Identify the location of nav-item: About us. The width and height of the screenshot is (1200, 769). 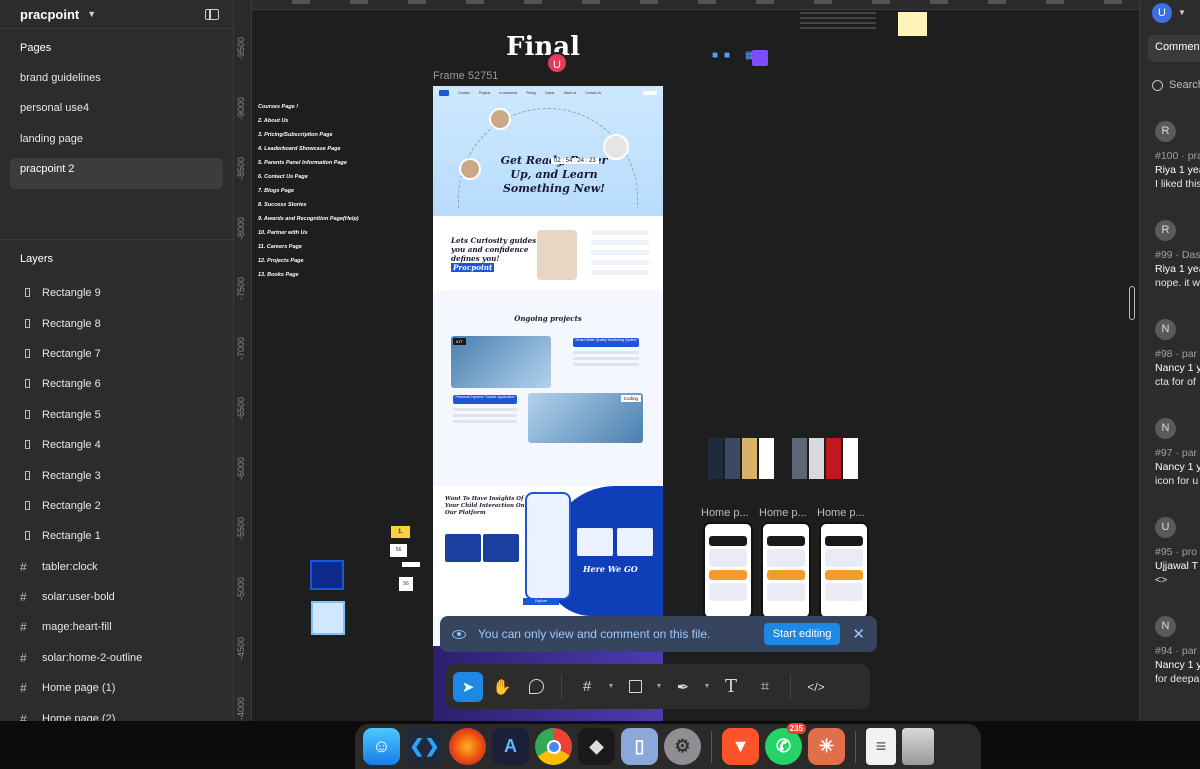
(570, 93).